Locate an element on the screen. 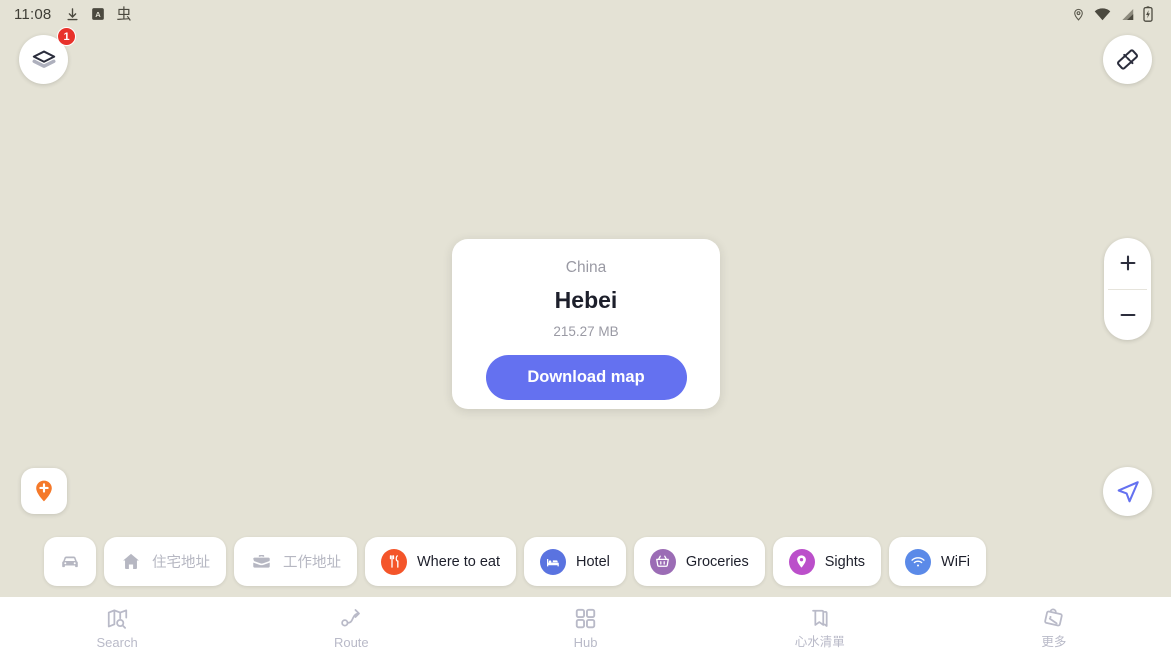 The width and height of the screenshot is (1171, 658). locate-me-button is located at coordinates (1127, 491).